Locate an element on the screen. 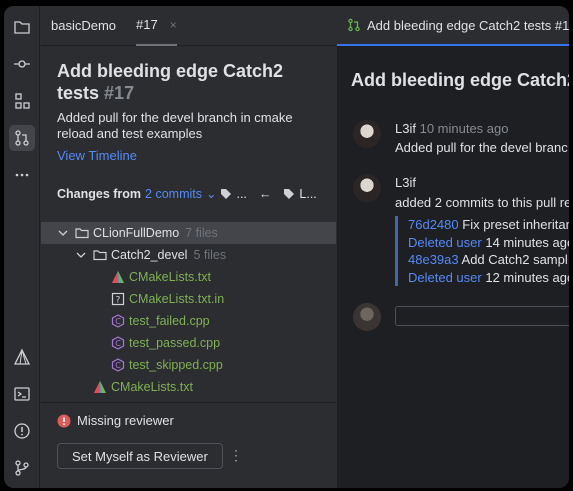  git-branch-icon is located at coordinates (22, 468).